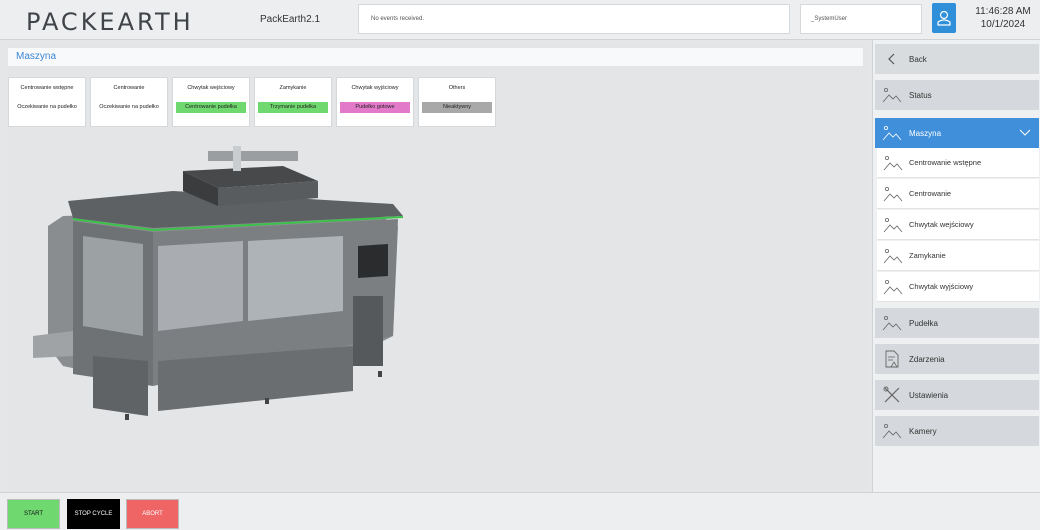 This screenshot has height=530, width=1040. I want to click on sub-item-label: Chwytak wejściowy, so click(941, 224).